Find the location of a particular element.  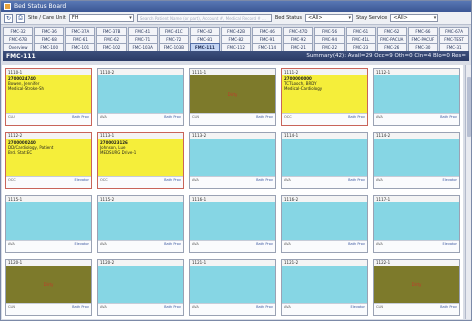

bed-attribute: Elevator is located at coordinates (81, 180).